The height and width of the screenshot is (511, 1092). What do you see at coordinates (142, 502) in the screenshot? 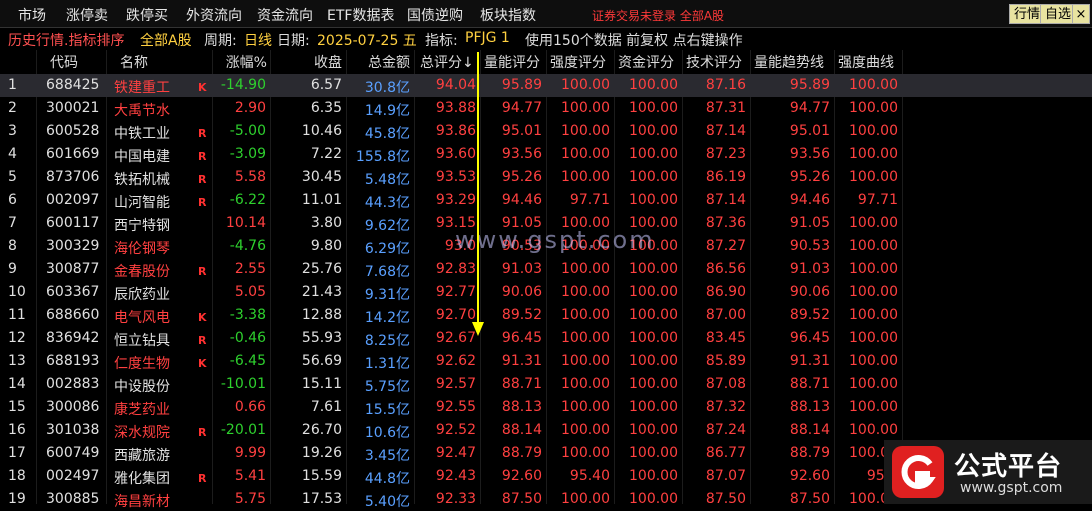
I see `cell-name: 海昌新材` at bounding box center [142, 502].